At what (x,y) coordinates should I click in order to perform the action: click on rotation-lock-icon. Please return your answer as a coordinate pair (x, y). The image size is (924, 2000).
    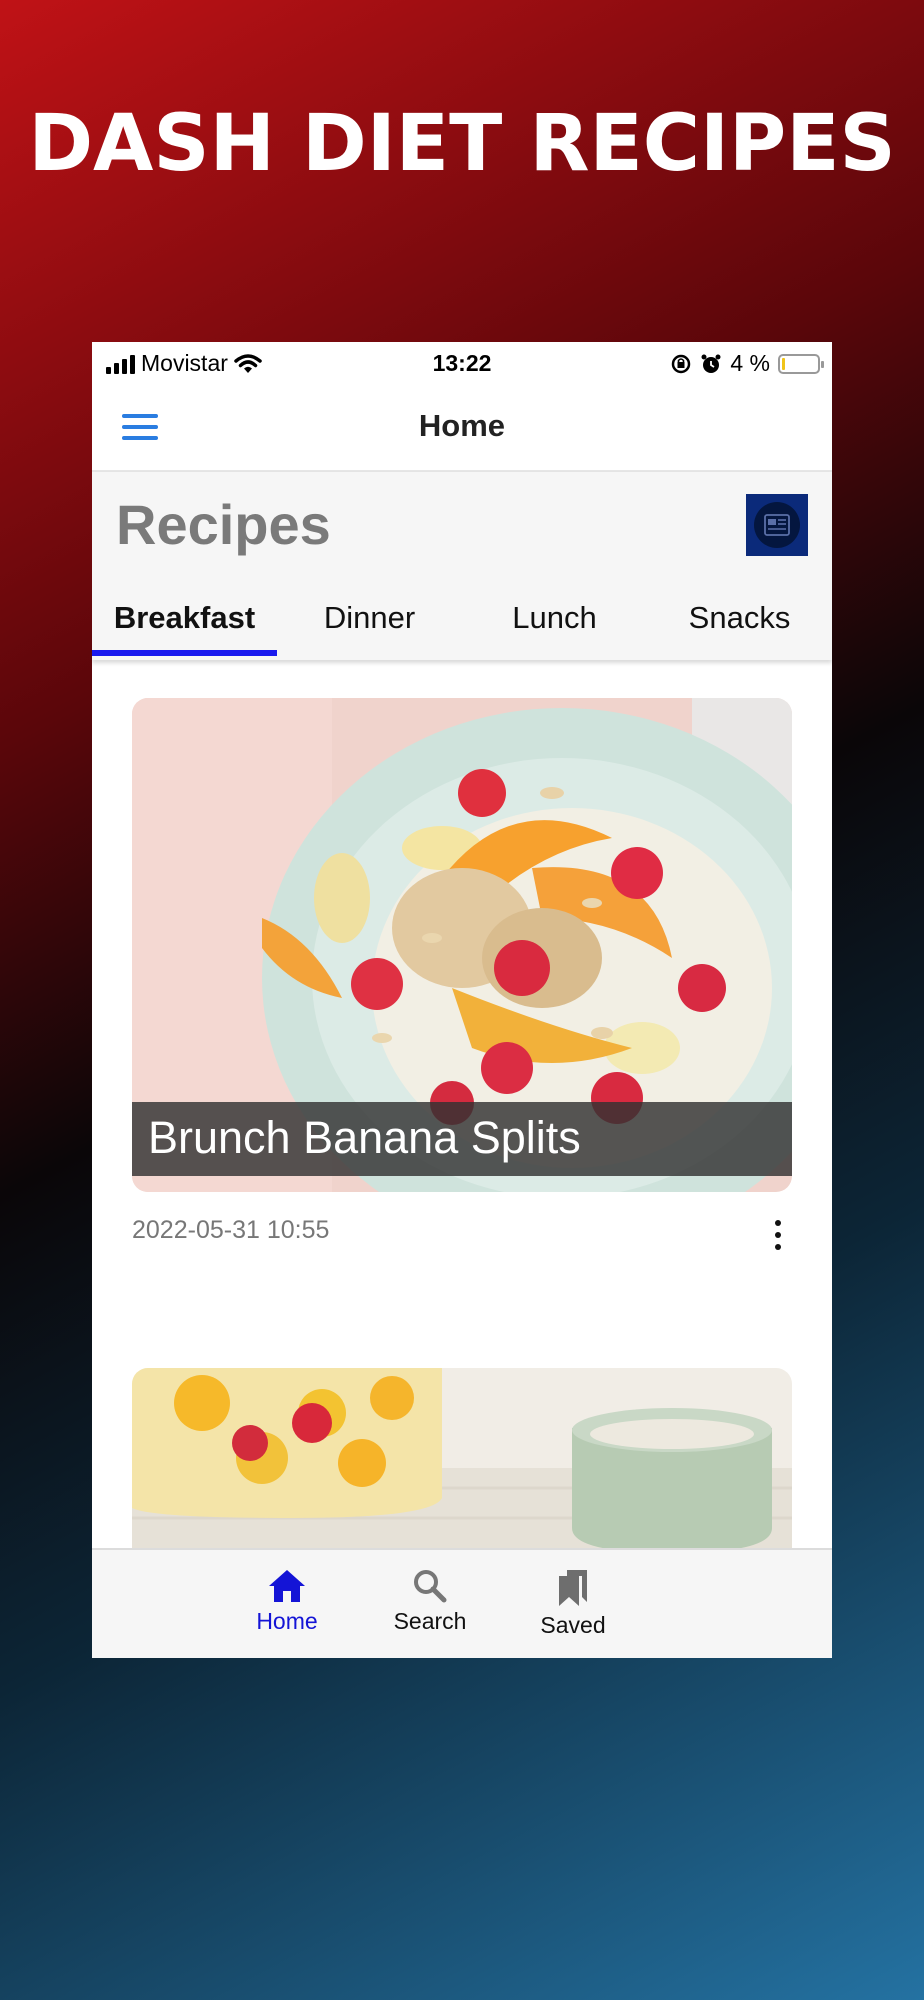
    Looking at the image, I should click on (681, 363).